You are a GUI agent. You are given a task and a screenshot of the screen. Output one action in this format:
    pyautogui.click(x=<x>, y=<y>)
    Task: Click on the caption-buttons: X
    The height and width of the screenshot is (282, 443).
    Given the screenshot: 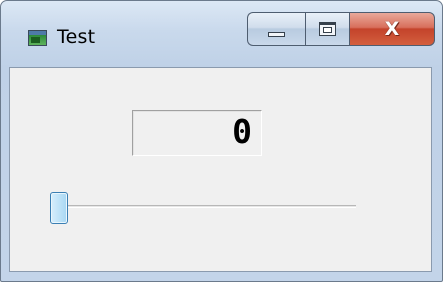 What is the action you would take?
    pyautogui.click(x=341, y=29)
    